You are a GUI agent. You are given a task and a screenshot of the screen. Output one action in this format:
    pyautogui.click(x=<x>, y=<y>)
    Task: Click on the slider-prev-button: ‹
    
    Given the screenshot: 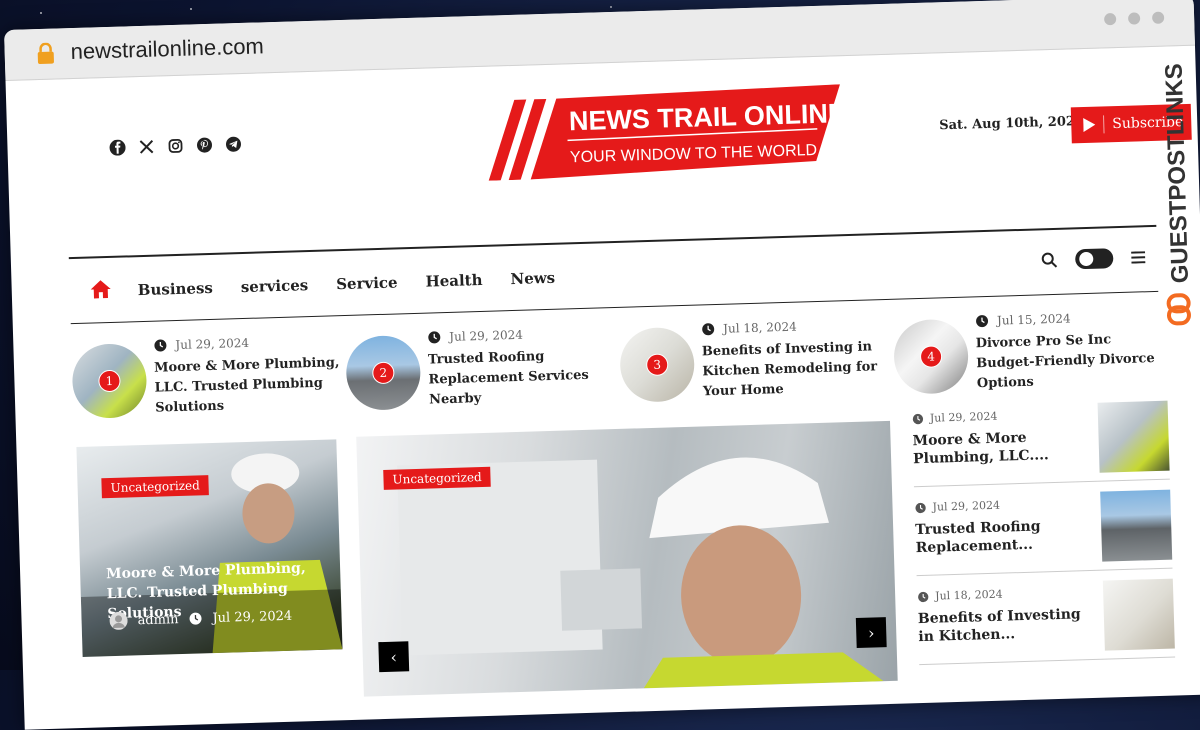 What is the action you would take?
    pyautogui.click(x=394, y=657)
    